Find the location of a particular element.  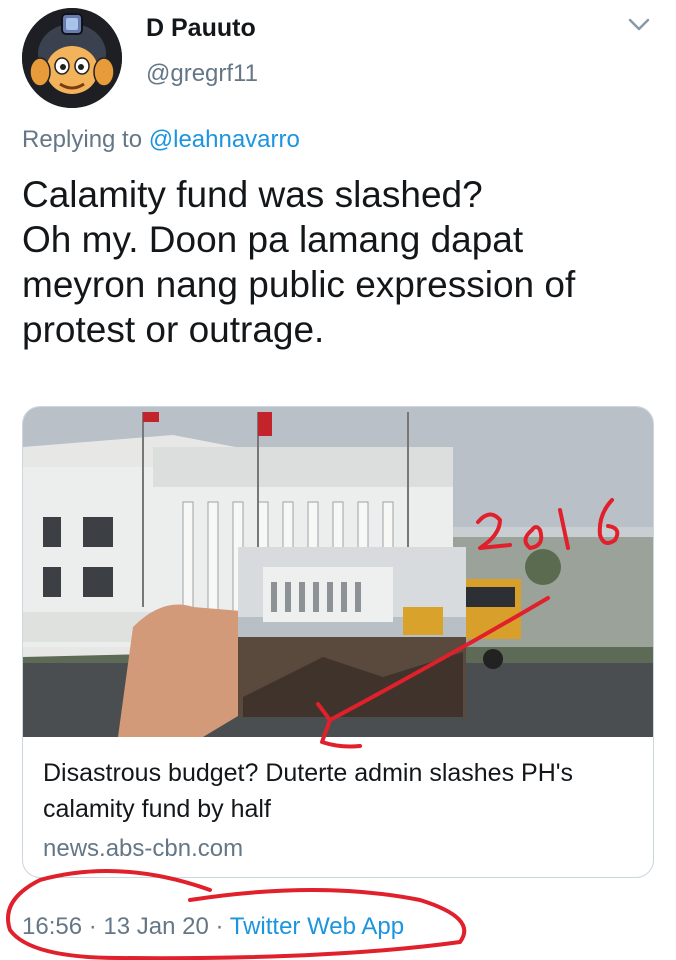

tweet-source-link: Twitter Web App is located at coordinates (317, 926).